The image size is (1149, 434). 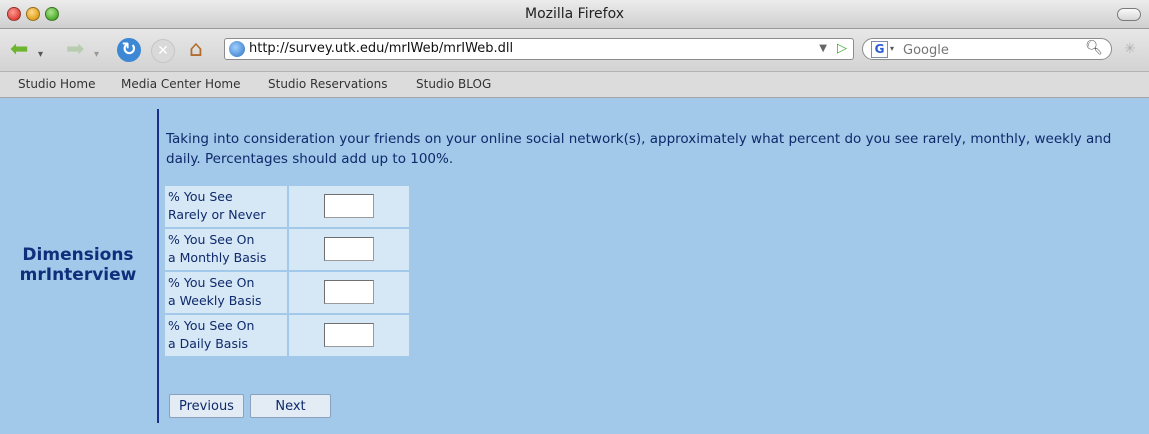 I want to click on grid-row-monthly: % You See On a Monthly Basis, so click(x=287, y=249).